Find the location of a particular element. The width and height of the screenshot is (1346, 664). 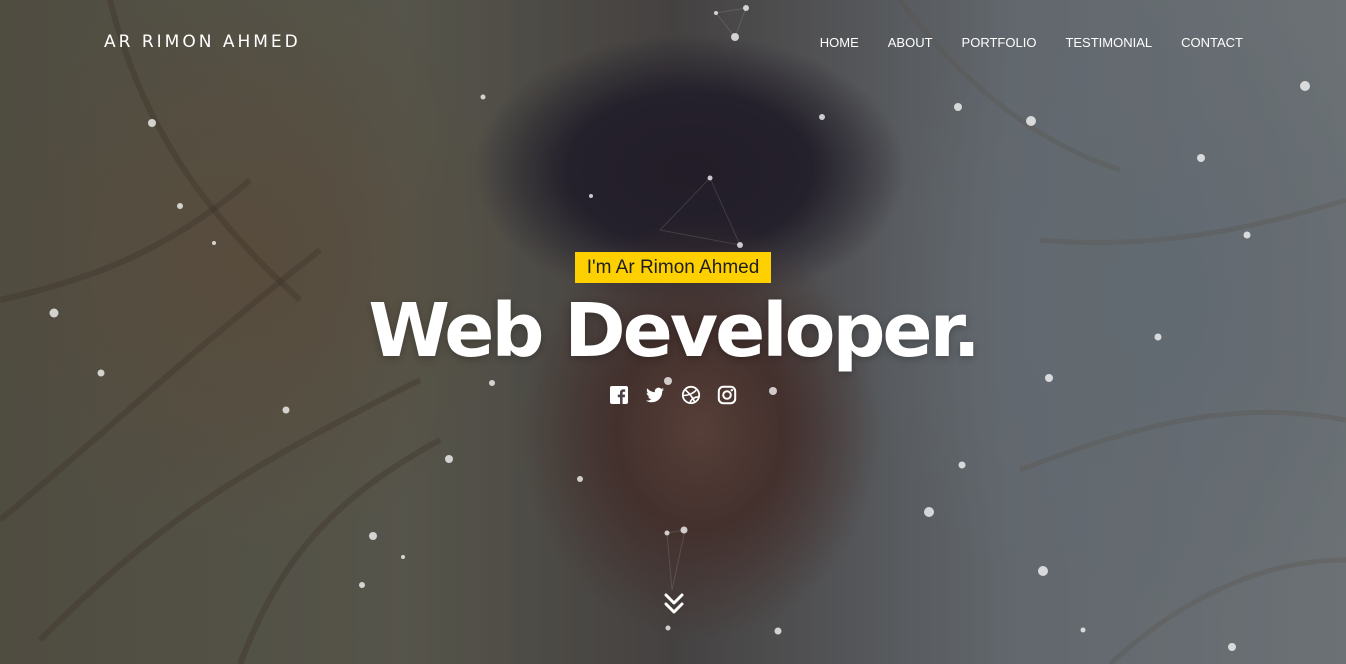

nav-portfolio-link: PORTFOLIO is located at coordinates (999, 42).